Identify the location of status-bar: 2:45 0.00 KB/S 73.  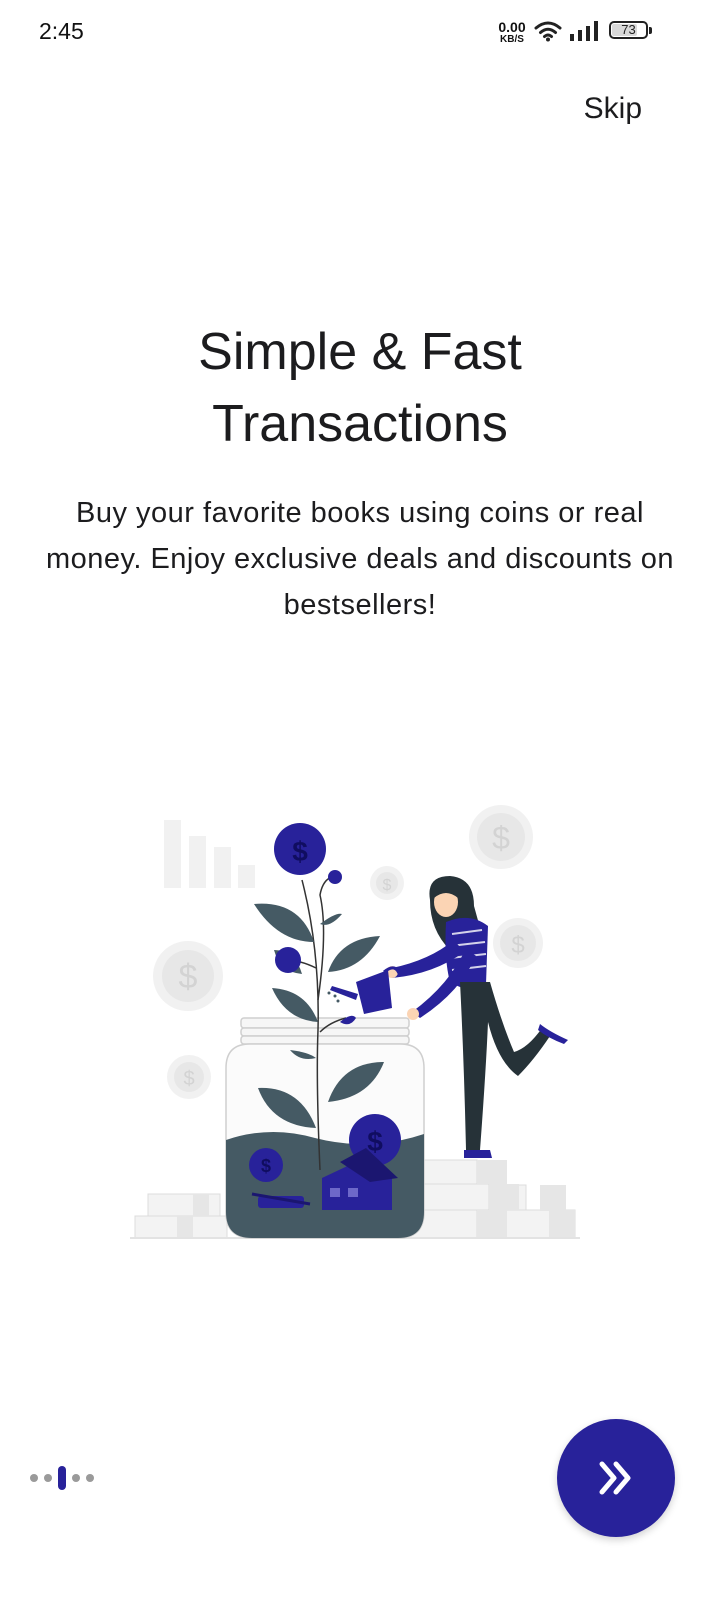
(360, 33).